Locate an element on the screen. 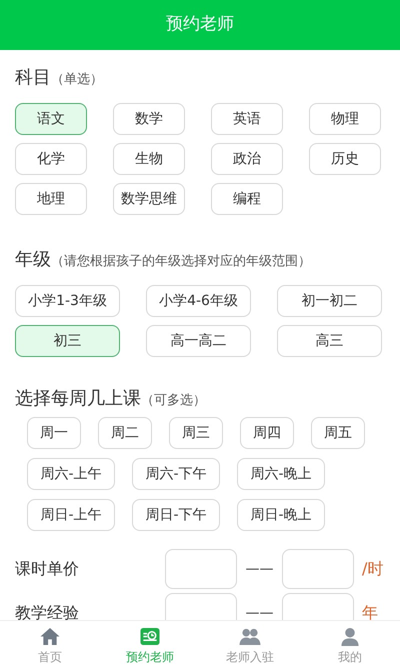 This screenshot has width=400, height=666. option-chip: 初三 is located at coordinates (67, 341).